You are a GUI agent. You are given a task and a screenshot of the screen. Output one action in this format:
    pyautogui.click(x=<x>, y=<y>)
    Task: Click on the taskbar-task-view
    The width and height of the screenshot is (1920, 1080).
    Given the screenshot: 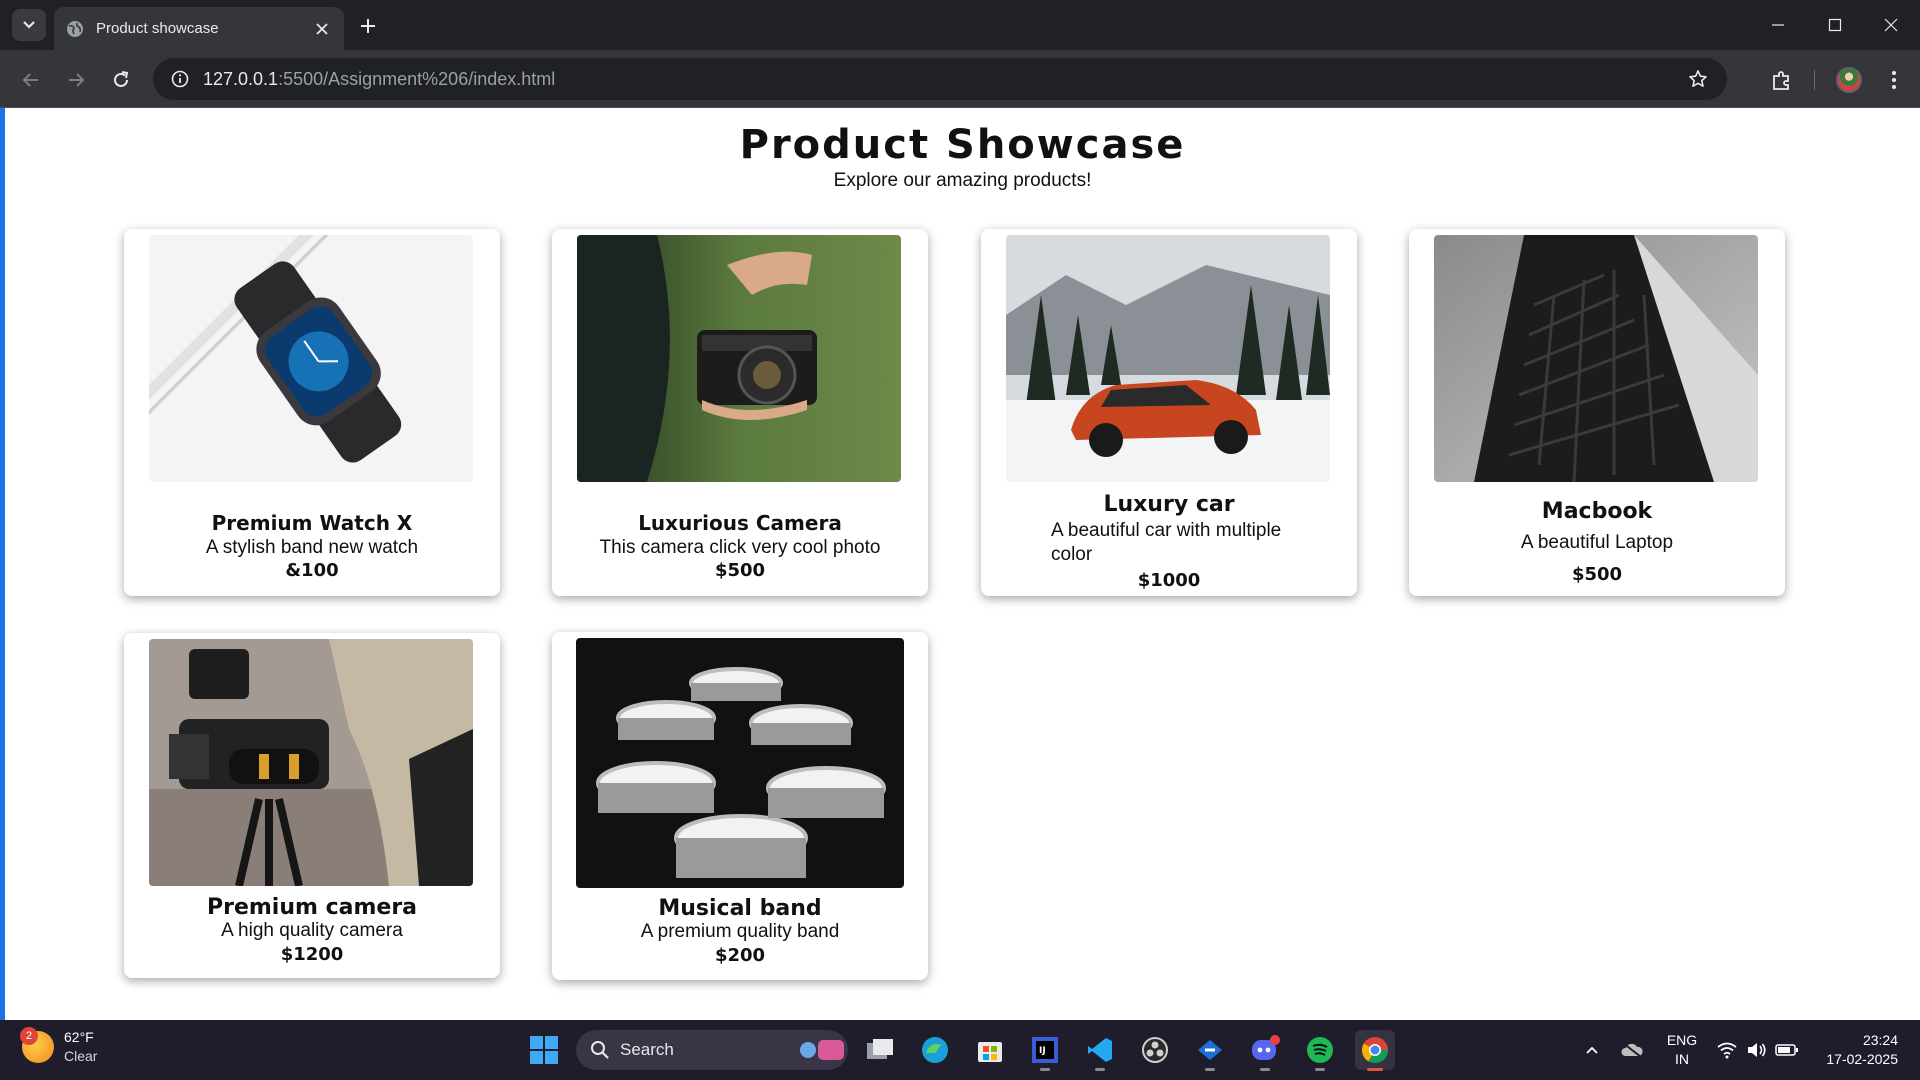 What is the action you would take?
    pyautogui.click(x=880, y=1050)
    